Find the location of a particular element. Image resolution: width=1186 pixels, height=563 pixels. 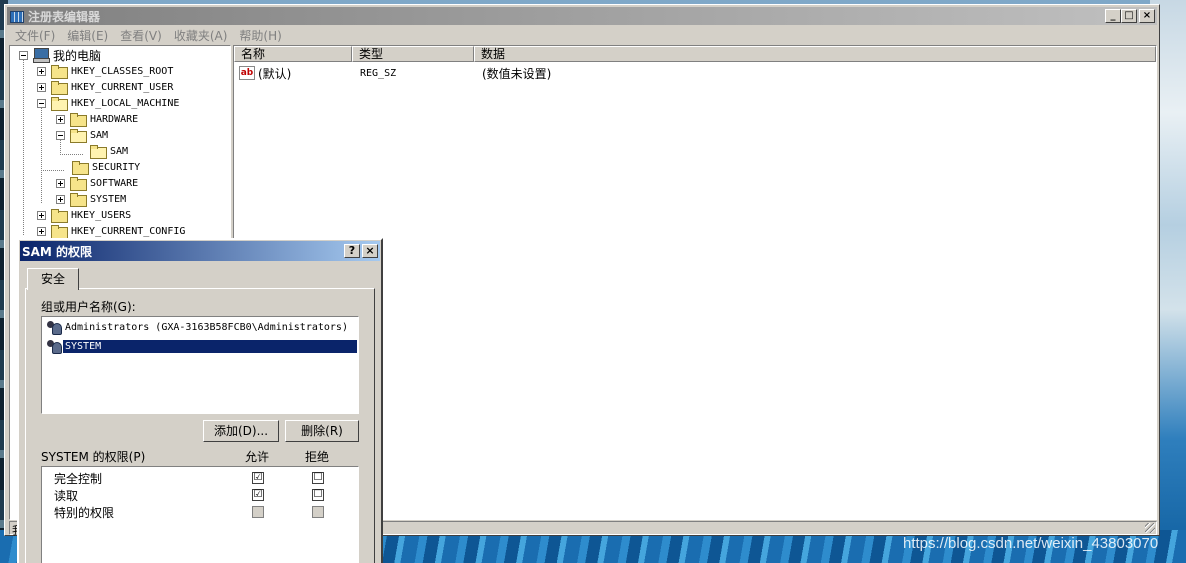

permissions-list: 完全控制 ☑ ☐ 读取 ☑ ☐ 特别的权限 is located at coordinates (200, 514).